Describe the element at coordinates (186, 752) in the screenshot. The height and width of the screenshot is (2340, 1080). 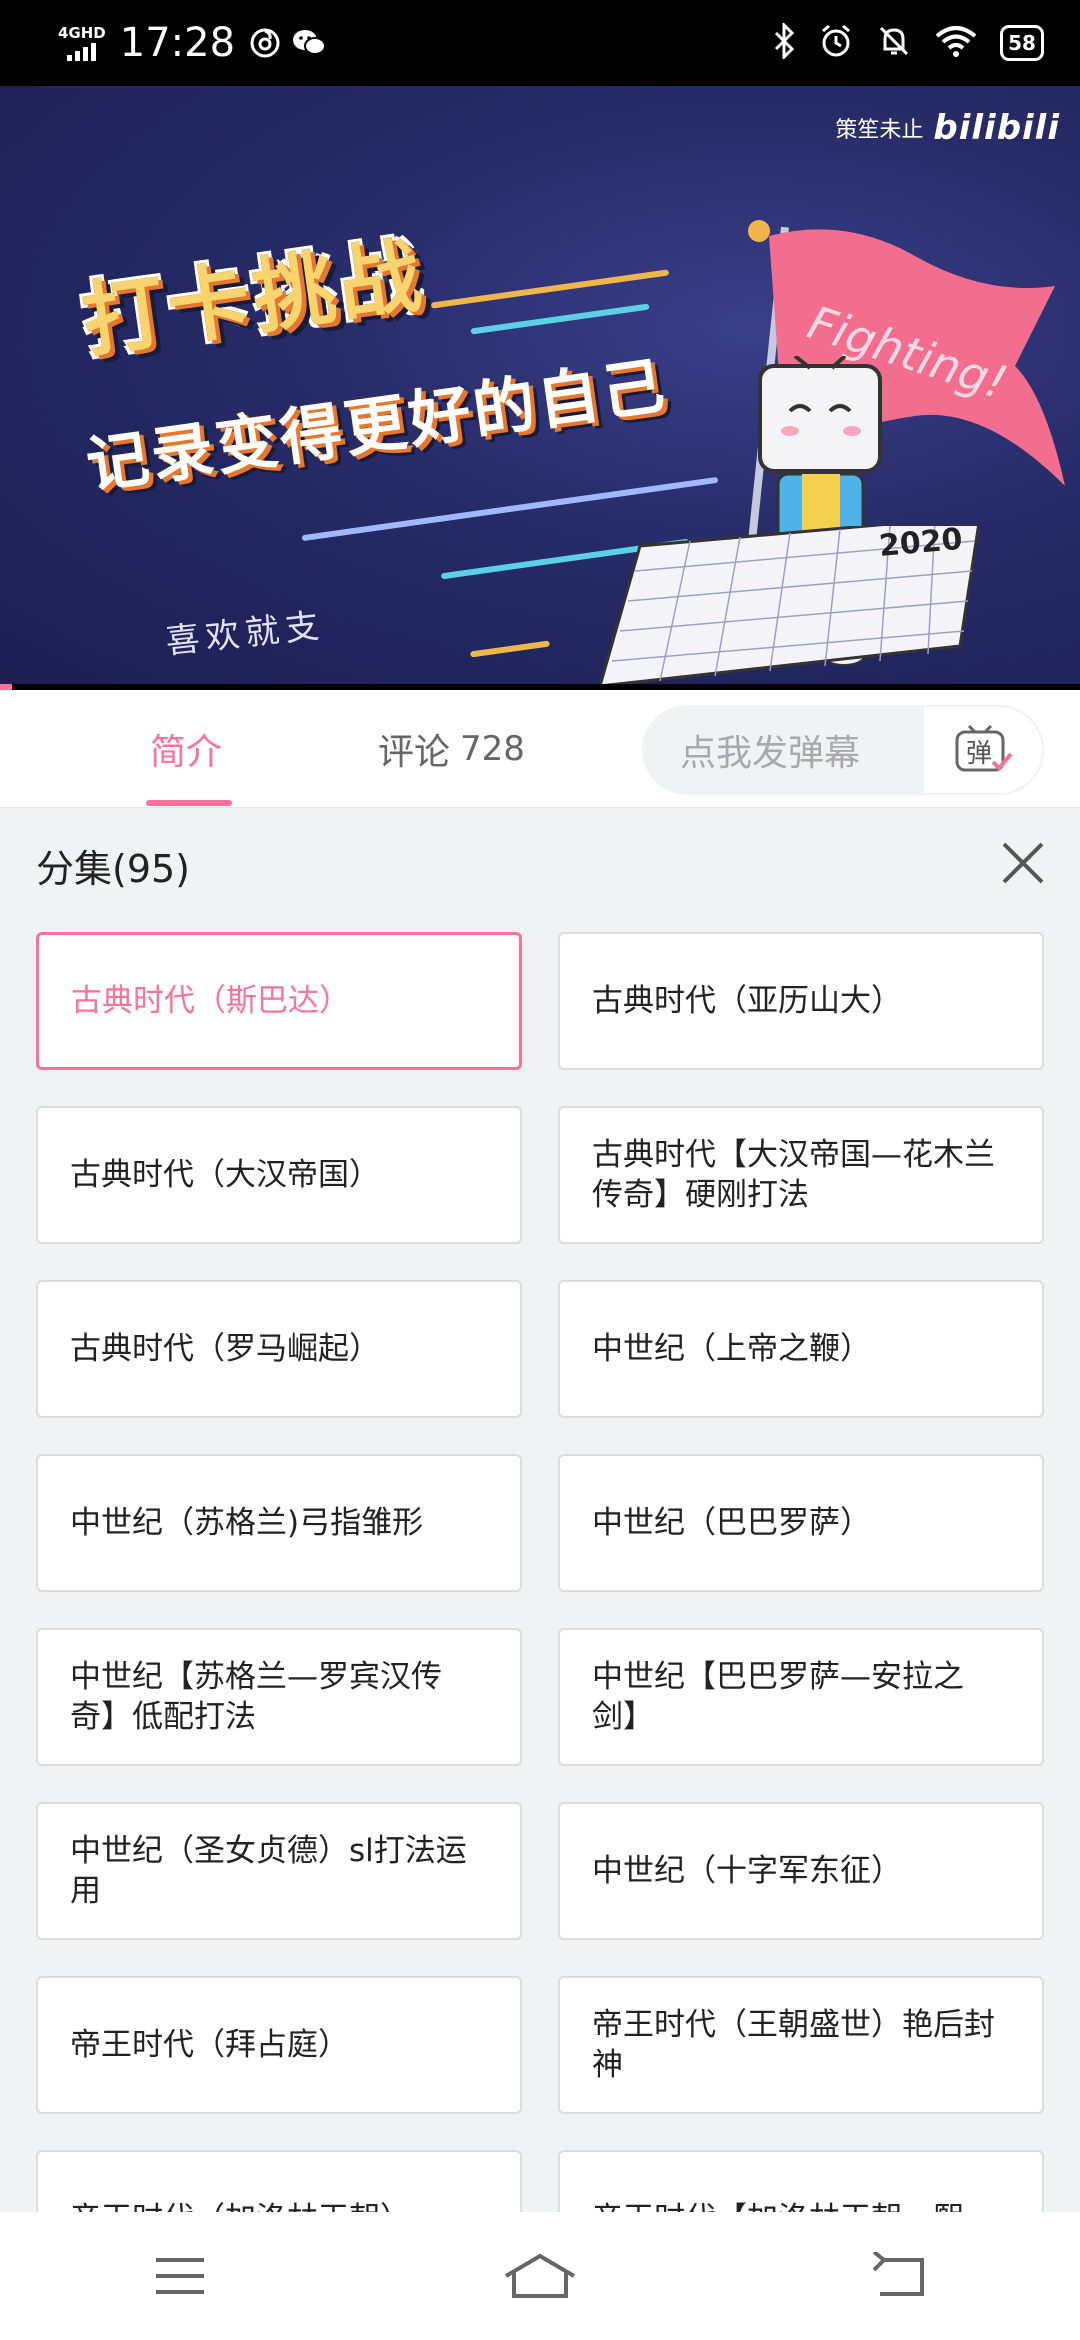
I see `tab-intro-label: 简介` at that location.